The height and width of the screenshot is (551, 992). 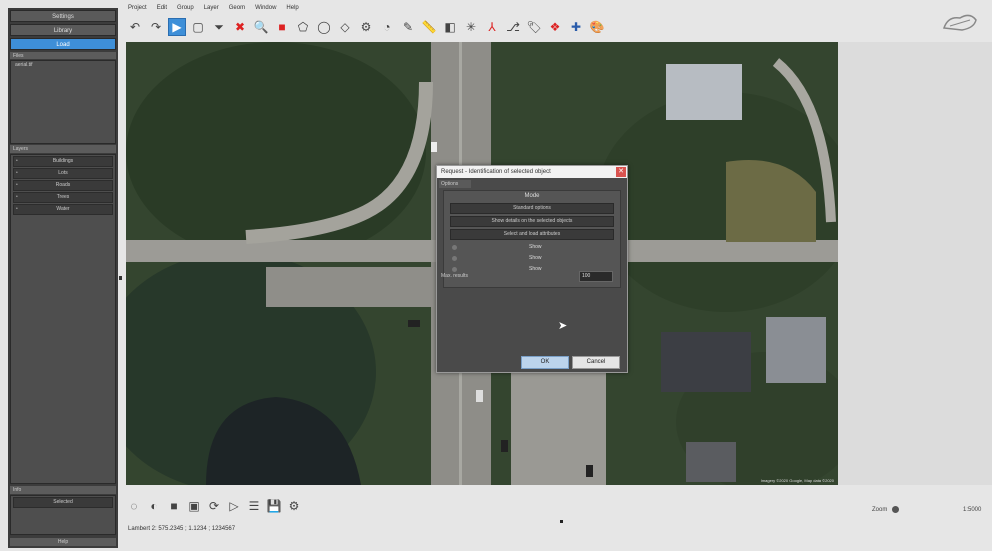 I want to click on selected-button: Selected, so click(x=63, y=502).